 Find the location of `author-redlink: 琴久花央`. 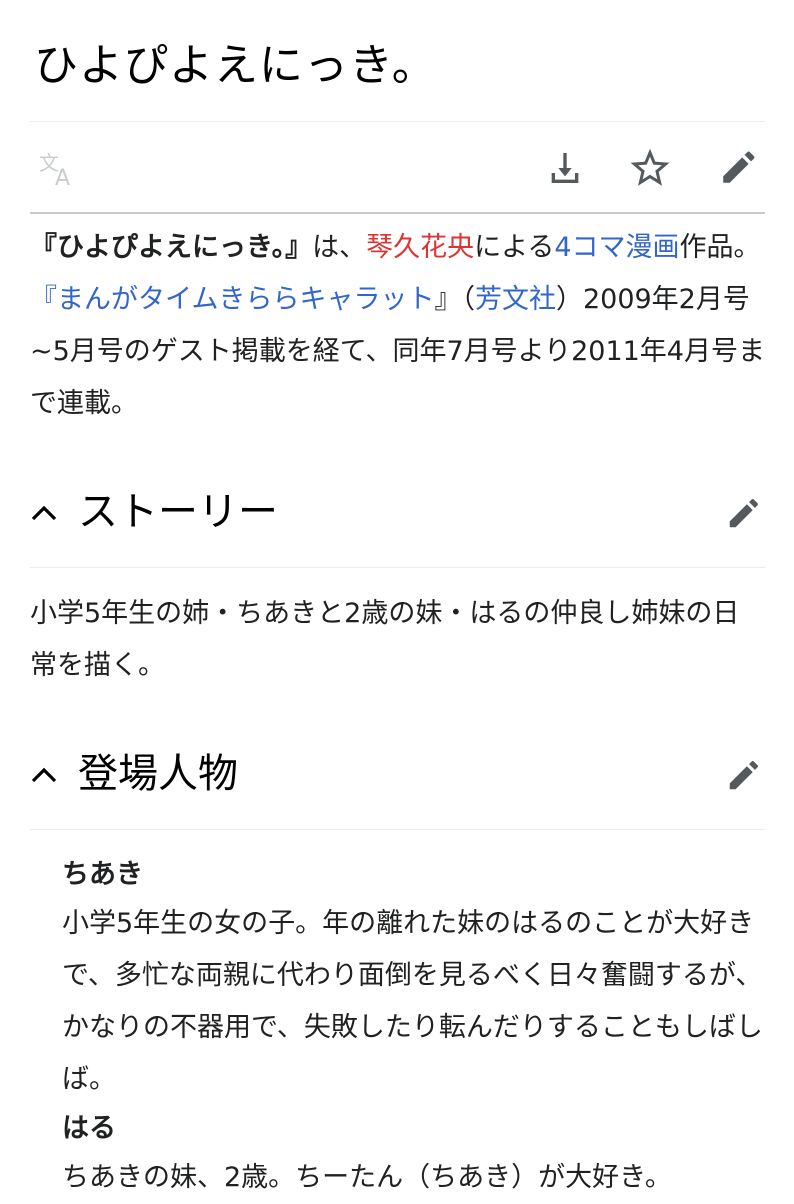

author-redlink: 琴久花央 is located at coordinates (420, 247).